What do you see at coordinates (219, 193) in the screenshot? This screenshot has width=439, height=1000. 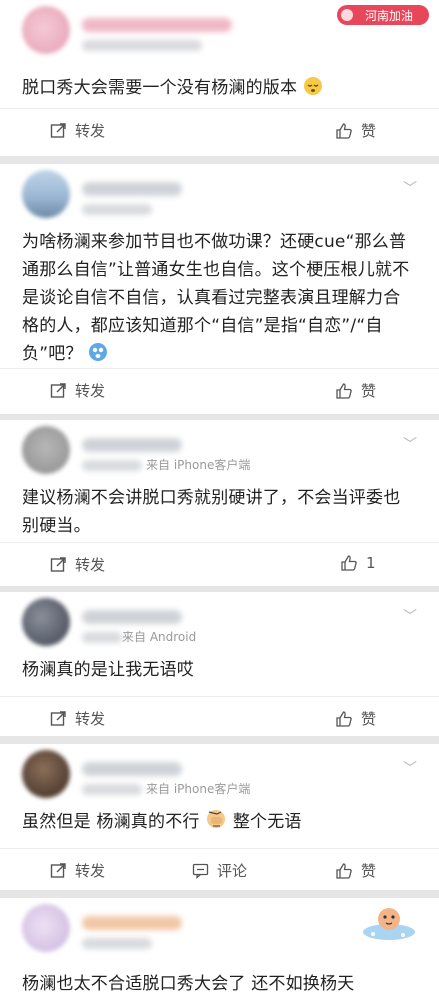 I see `comment-header: ﹀` at bounding box center [219, 193].